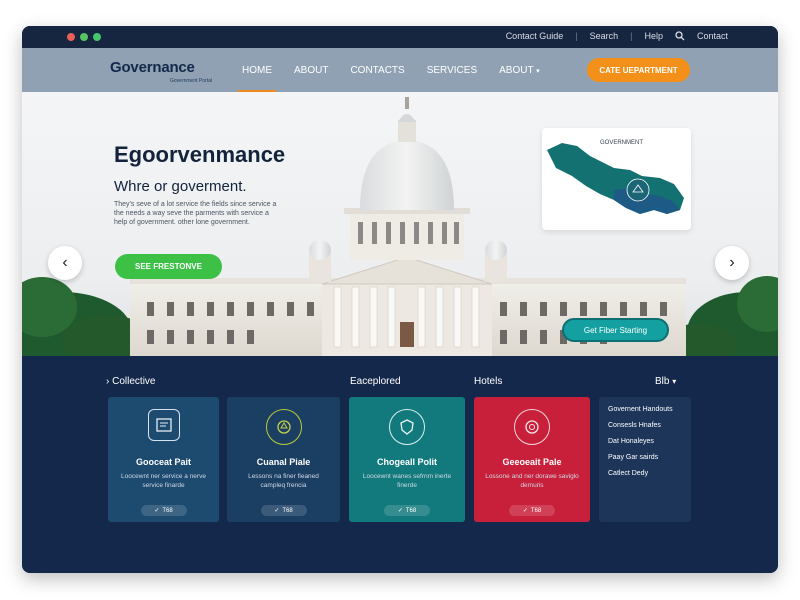 The image size is (800, 600). Describe the element at coordinates (407, 481) in the screenshot. I see `card-description: Loocewnt wanes sefrnm inerte finerde` at that location.